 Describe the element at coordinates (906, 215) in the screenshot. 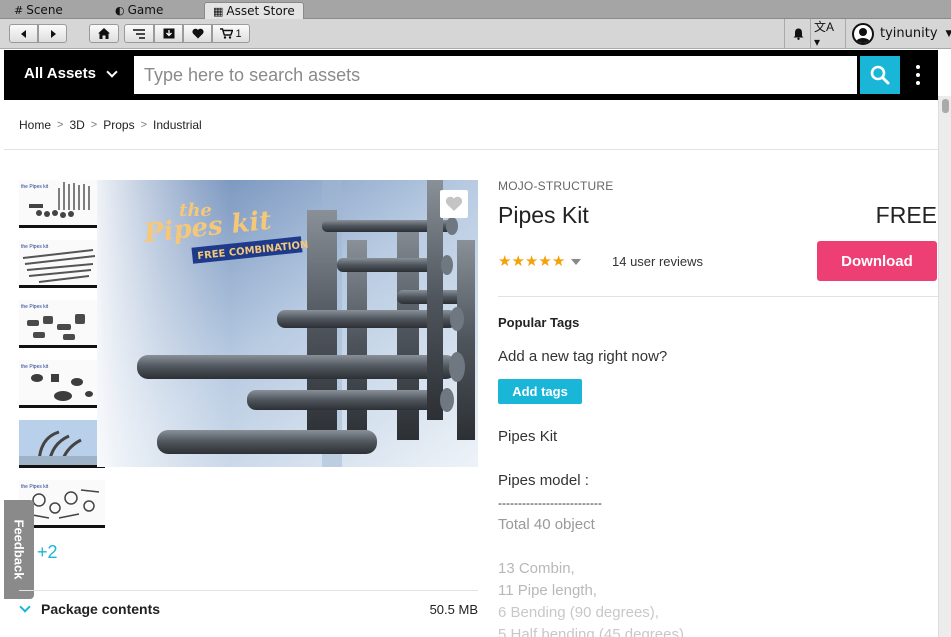

I see `product-price: FREE` at that location.